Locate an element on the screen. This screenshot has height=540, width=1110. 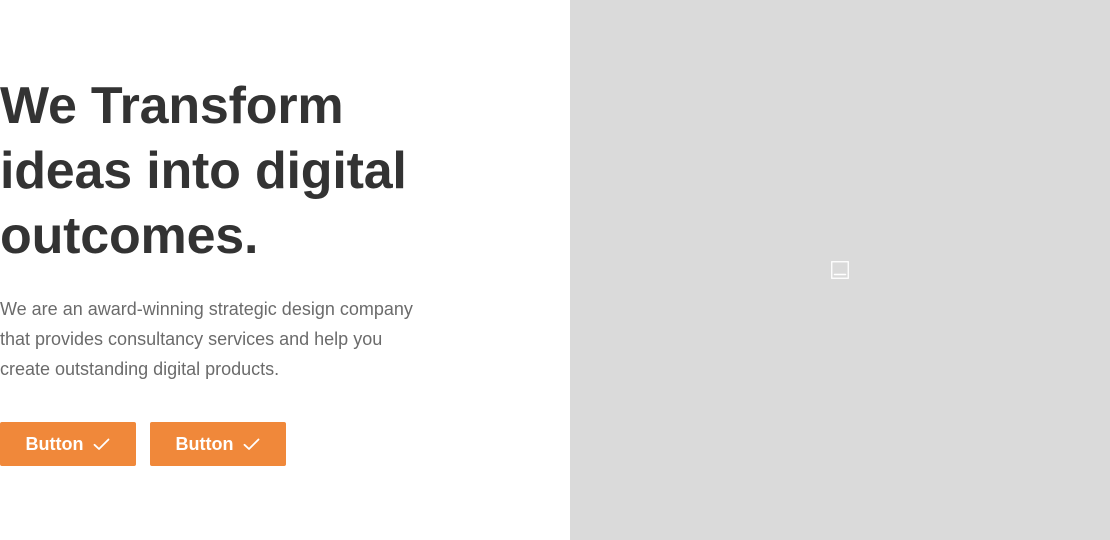
image-placeholder-icon is located at coordinates (840, 270).